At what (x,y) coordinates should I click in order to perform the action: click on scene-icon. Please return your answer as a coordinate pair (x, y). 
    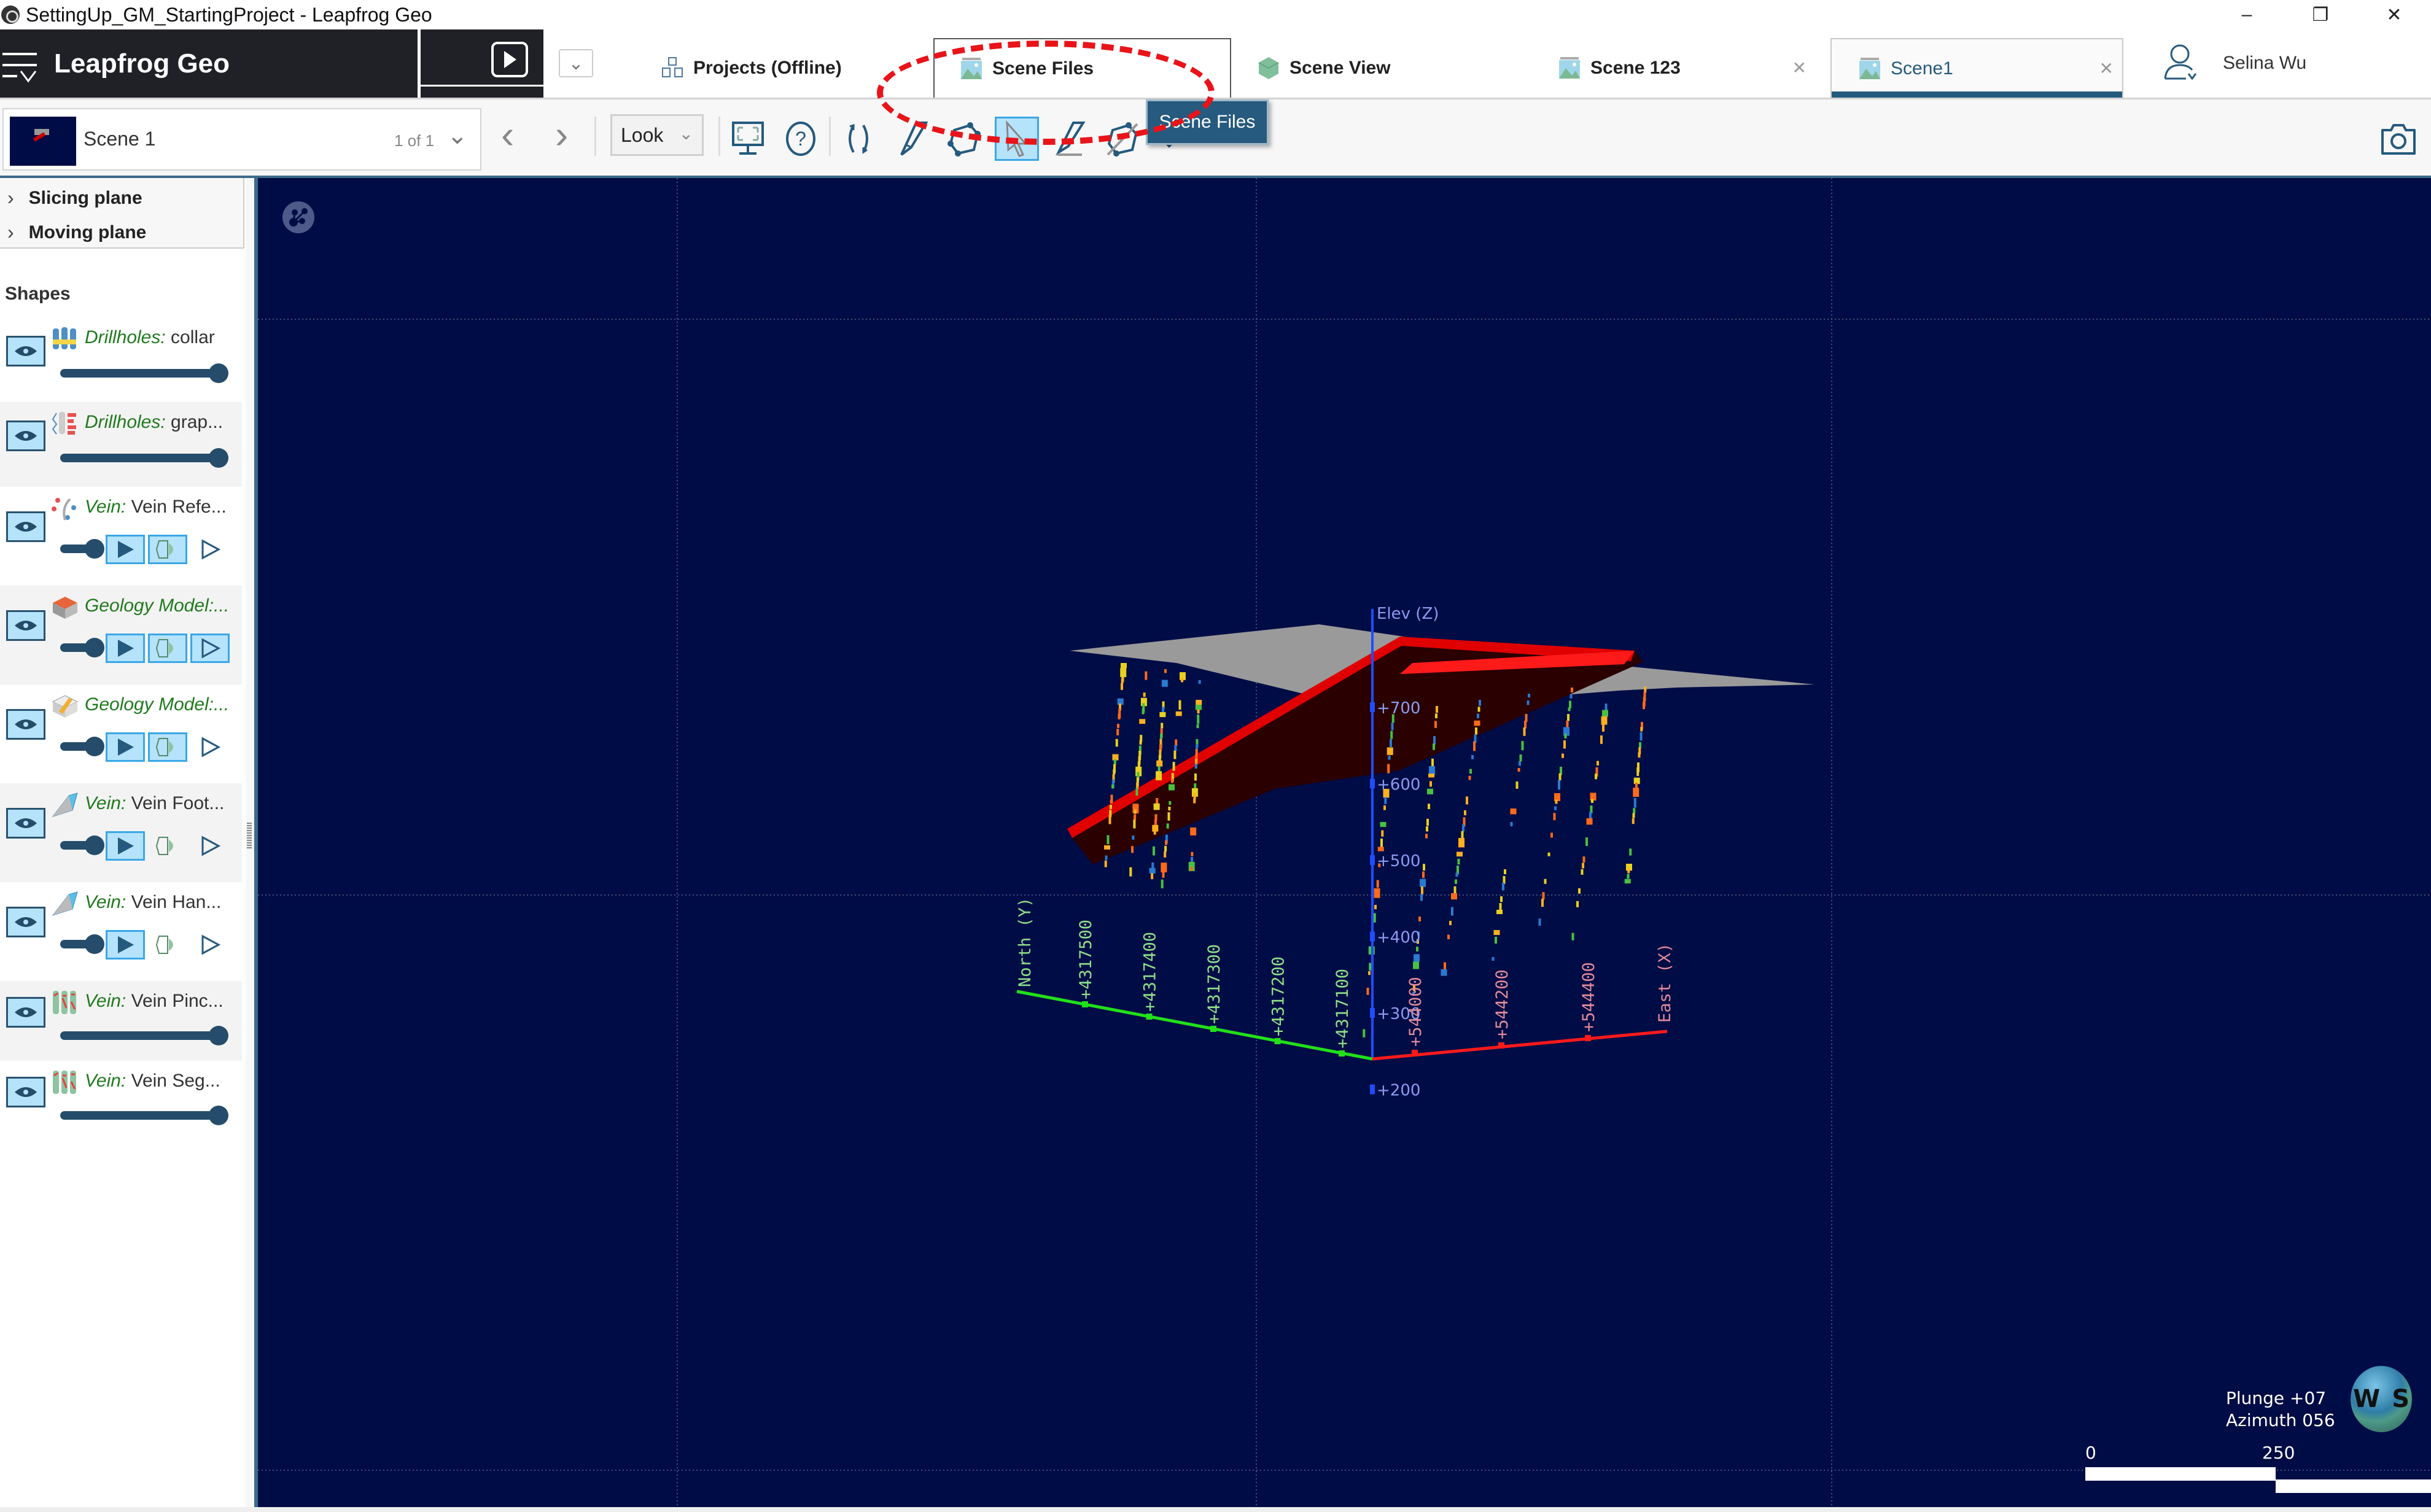
    Looking at the image, I should click on (1870, 68).